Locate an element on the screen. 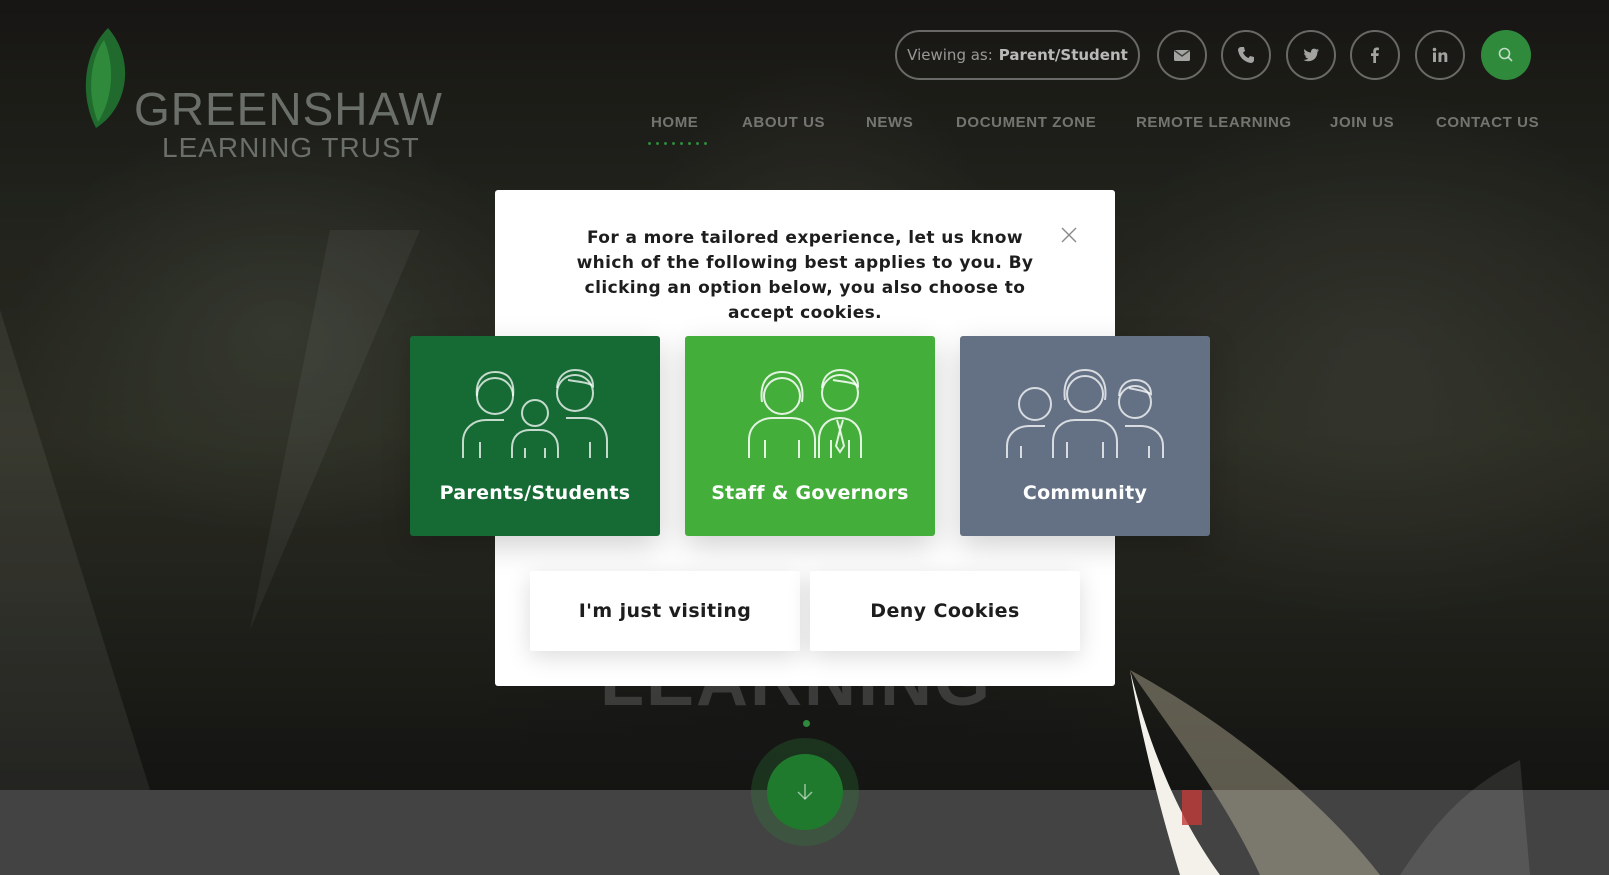  nav-item-news: NEWS is located at coordinates (889, 122).